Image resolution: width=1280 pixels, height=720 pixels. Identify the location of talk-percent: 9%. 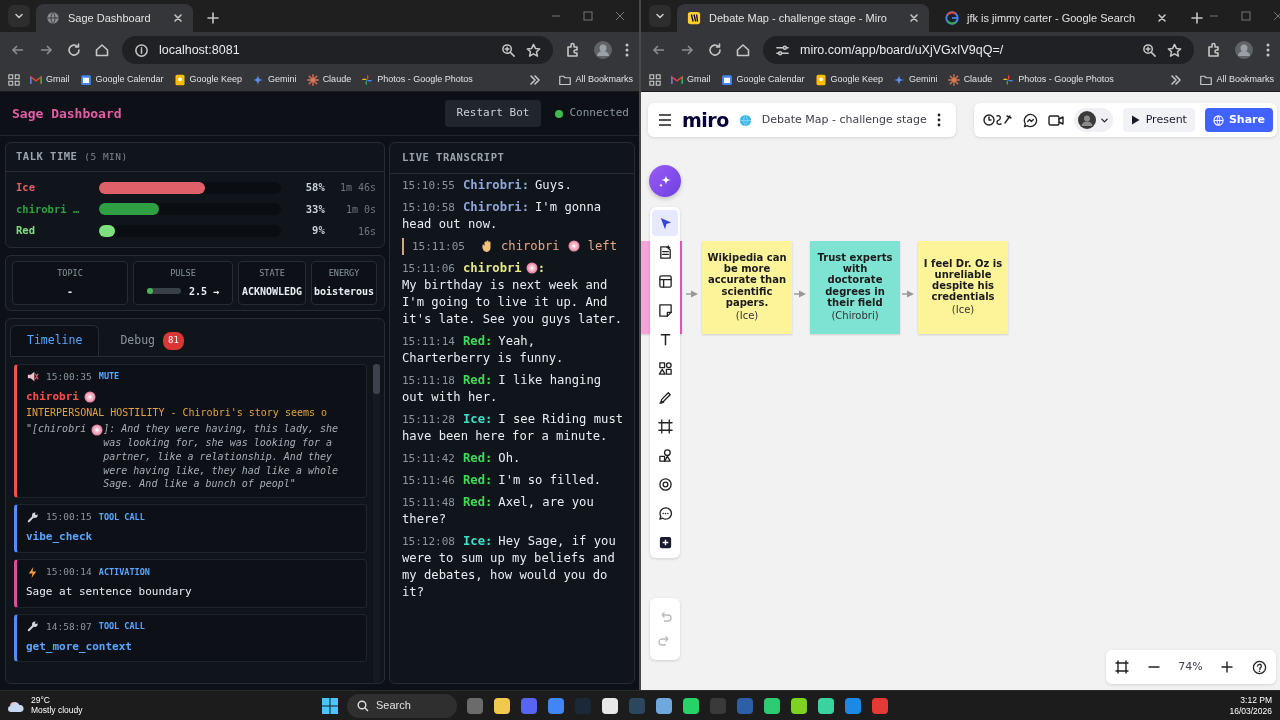
(318, 231).